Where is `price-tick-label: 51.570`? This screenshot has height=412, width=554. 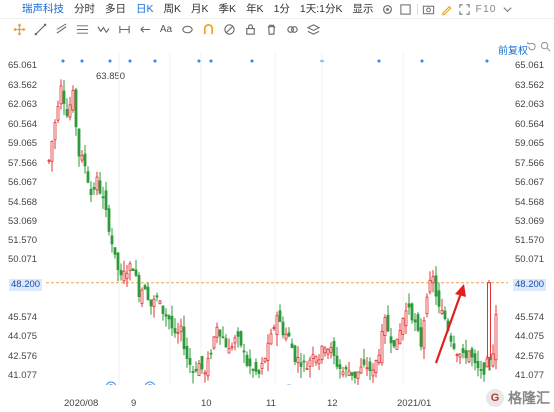
price-tick-label: 51.570 is located at coordinates (530, 240).